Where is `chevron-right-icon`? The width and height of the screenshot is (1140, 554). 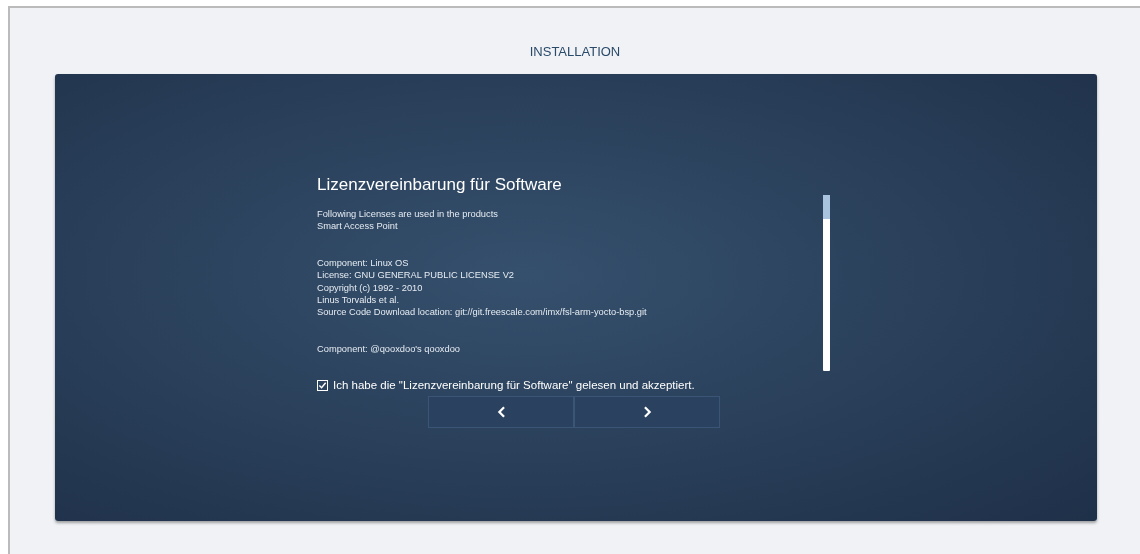
chevron-right-icon is located at coordinates (647, 412).